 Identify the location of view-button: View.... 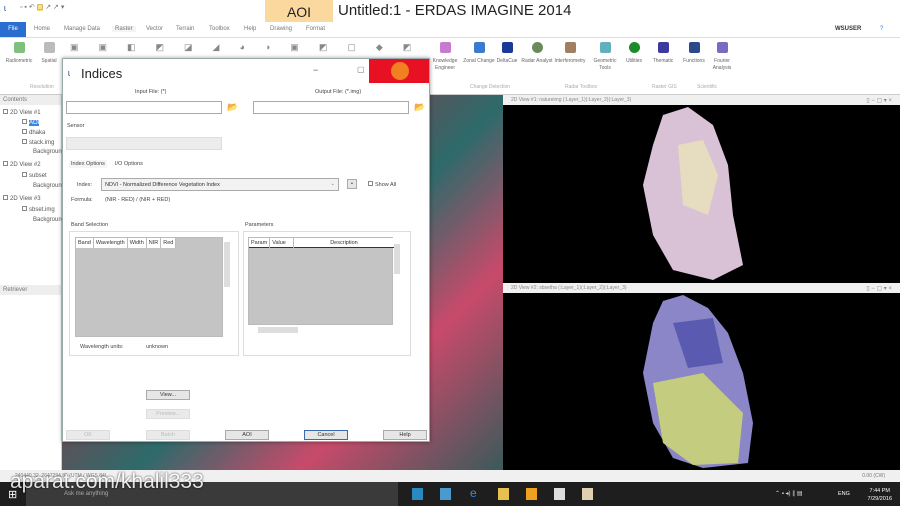
(168, 395).